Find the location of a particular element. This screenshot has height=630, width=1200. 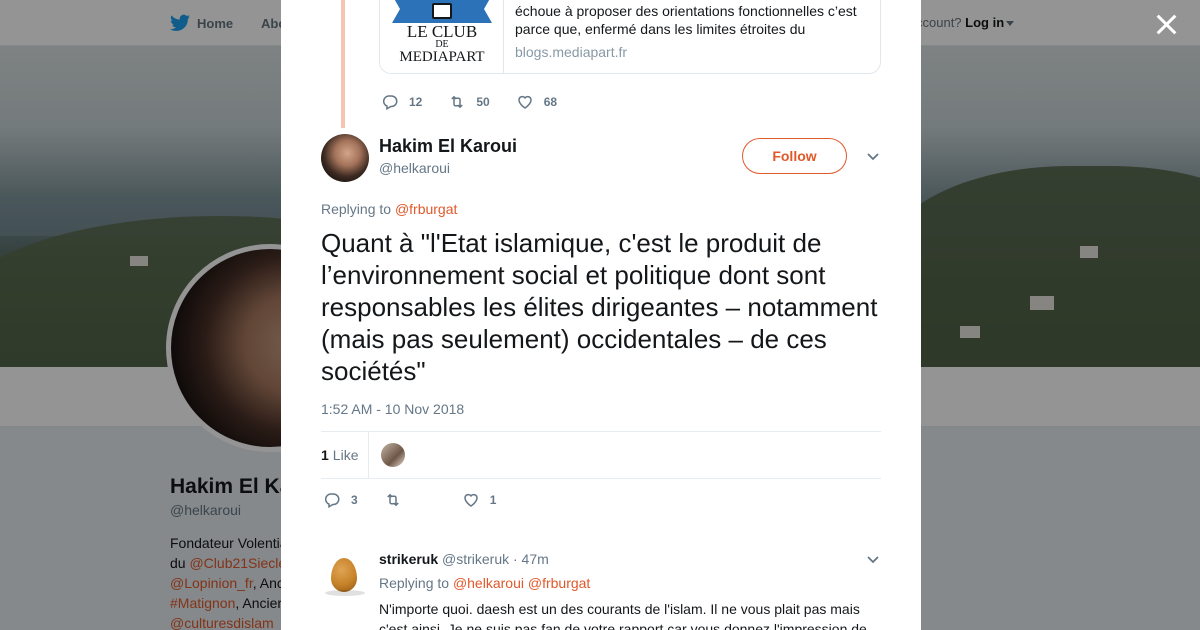

tweet-timestamp: 1:52 AM - 10 Nov 2018 is located at coordinates (392, 409).